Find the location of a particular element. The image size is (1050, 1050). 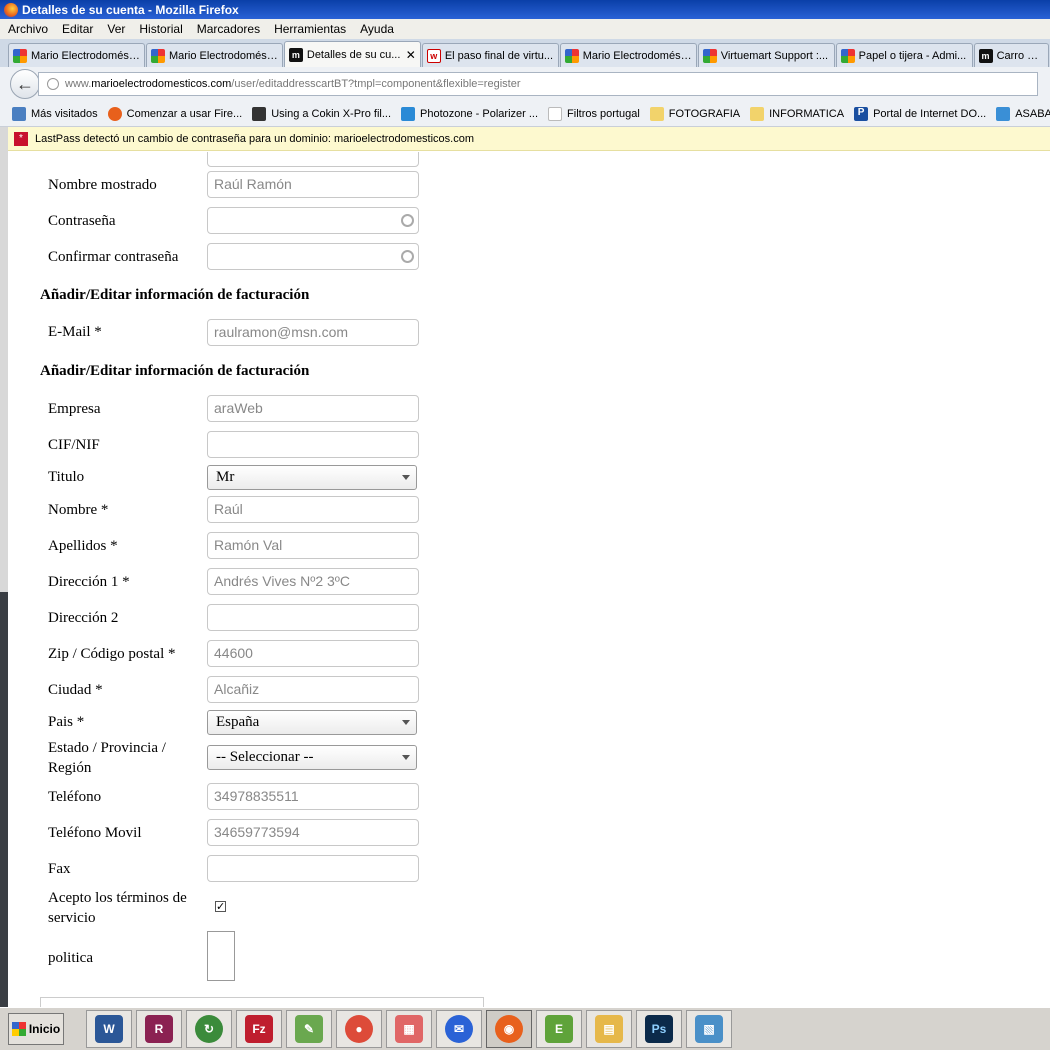

tos-checkbox: ✓ is located at coordinates (220, 906).